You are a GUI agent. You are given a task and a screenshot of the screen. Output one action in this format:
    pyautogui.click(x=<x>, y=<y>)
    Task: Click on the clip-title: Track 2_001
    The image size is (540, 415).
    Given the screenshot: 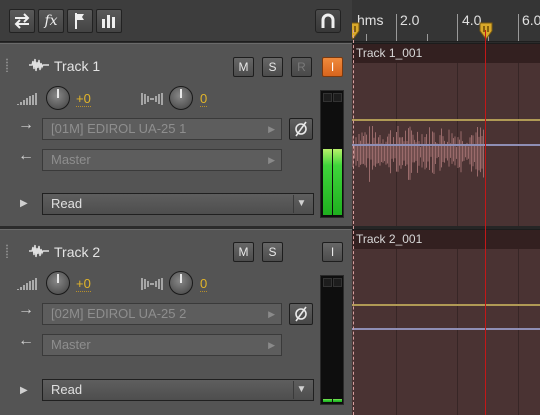 What is the action you would take?
    pyautogui.click(x=446, y=239)
    